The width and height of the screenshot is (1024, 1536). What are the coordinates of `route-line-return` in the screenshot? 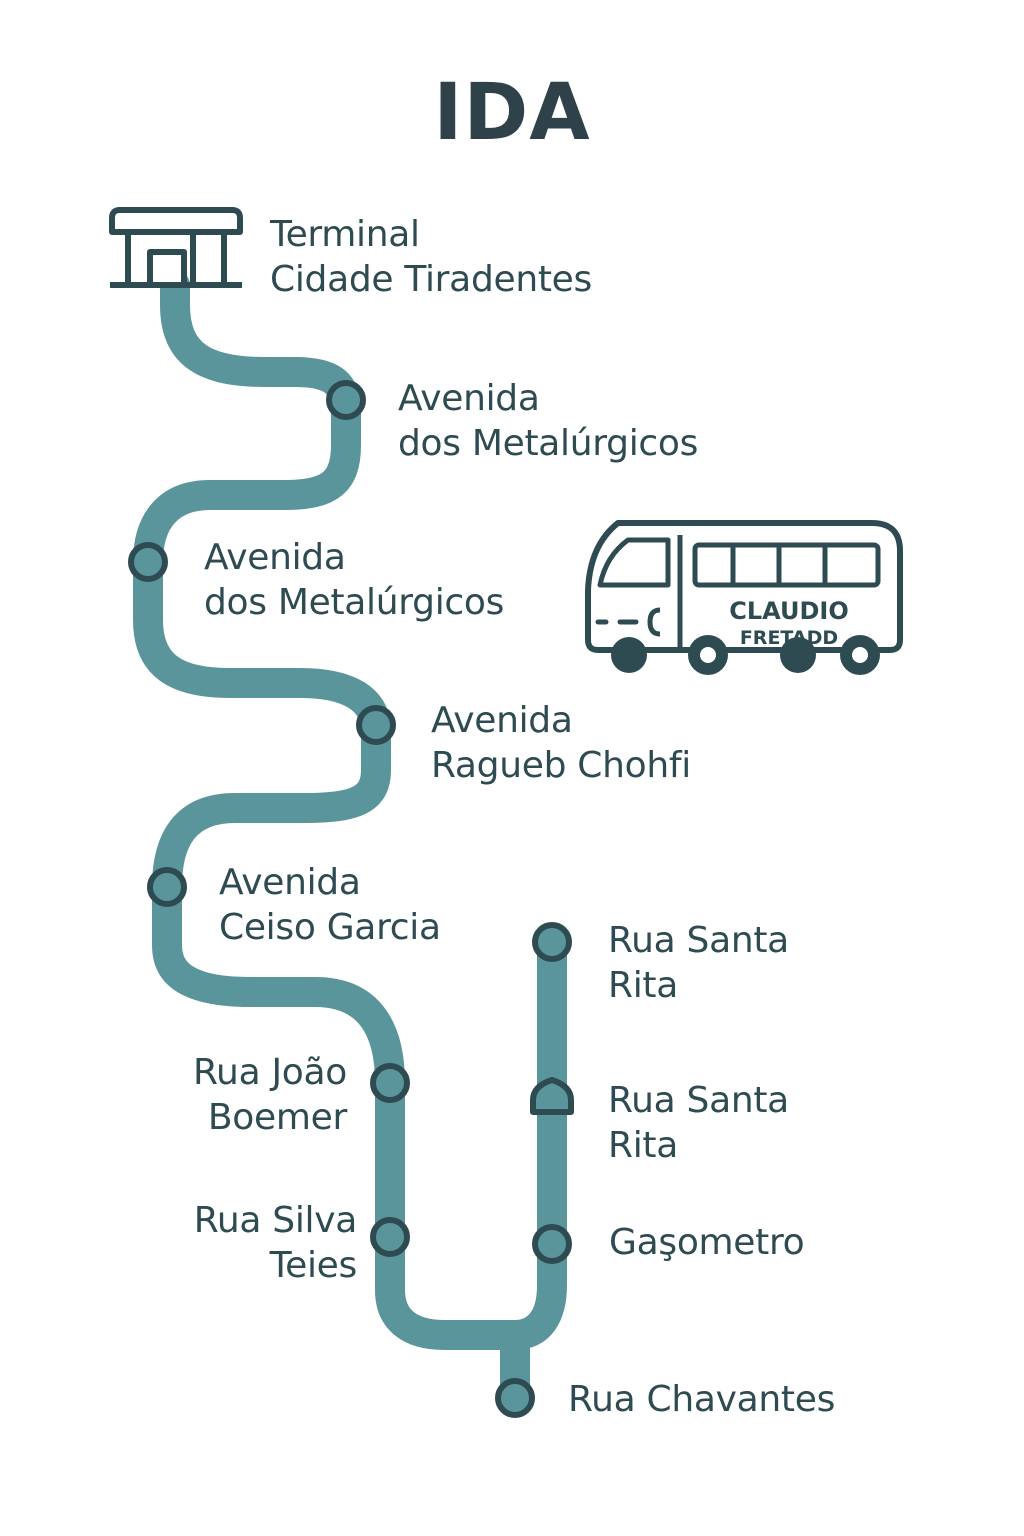 It's located at (533, 1138).